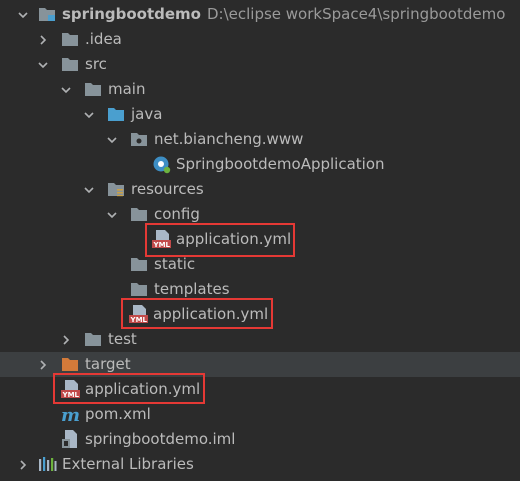  I want to click on tree-row-src: src, so click(260, 64).